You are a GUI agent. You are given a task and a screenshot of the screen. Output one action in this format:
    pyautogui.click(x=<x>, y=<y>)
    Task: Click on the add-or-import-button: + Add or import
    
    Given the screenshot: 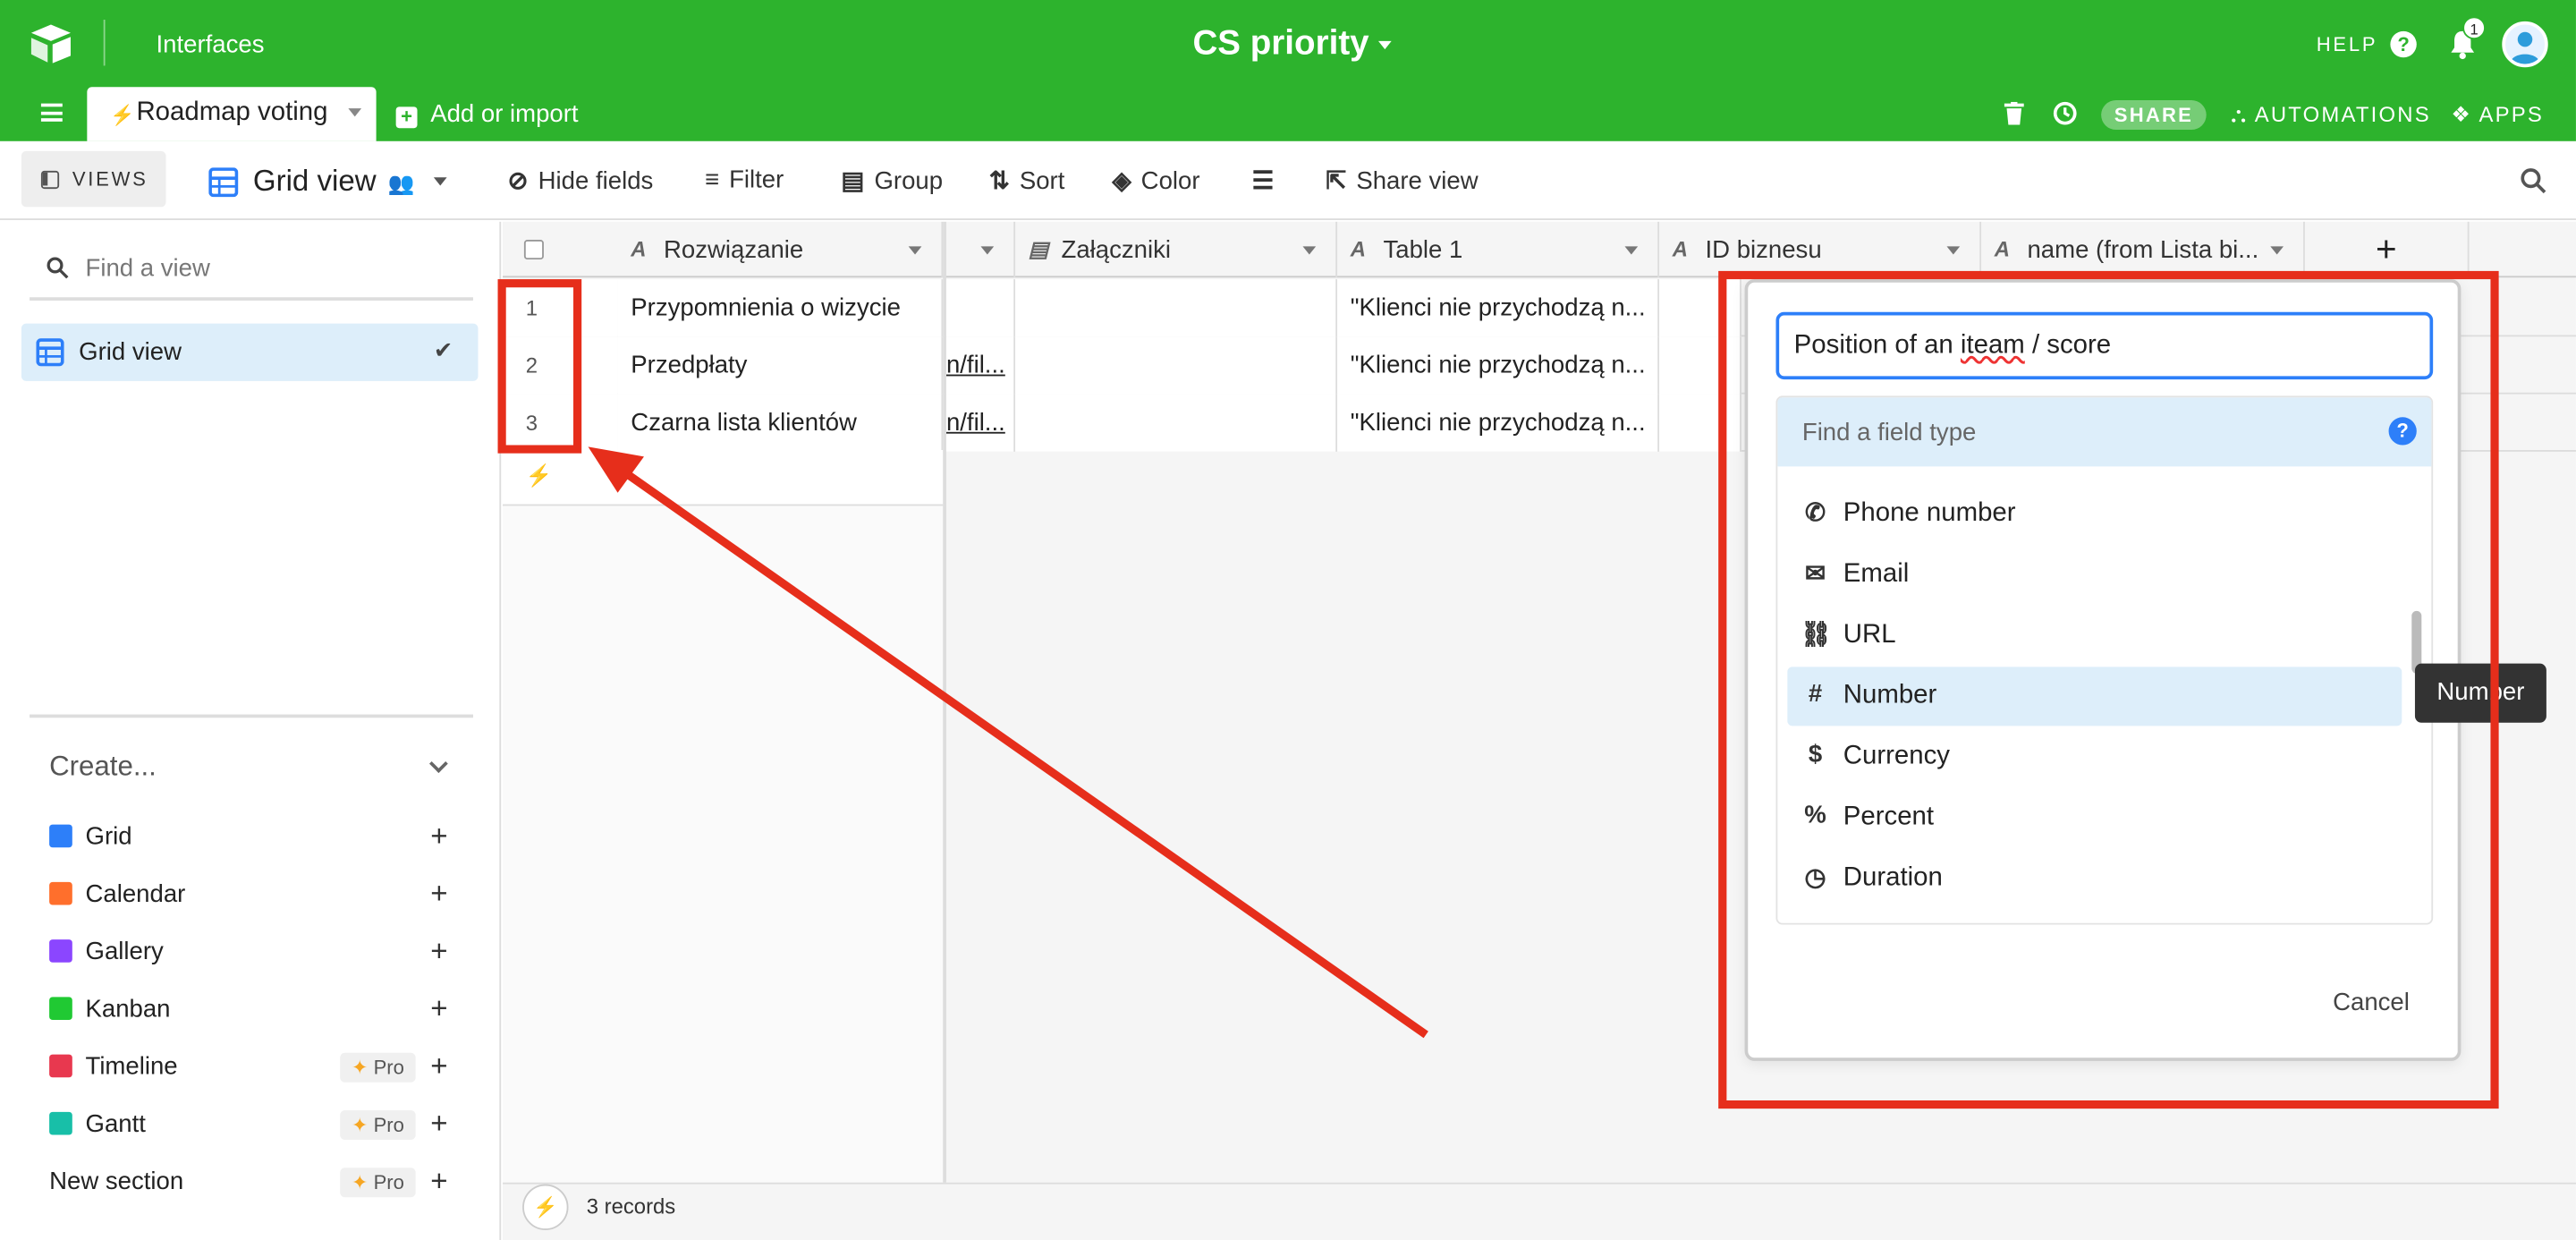 What is the action you would take?
    pyautogui.click(x=487, y=114)
    